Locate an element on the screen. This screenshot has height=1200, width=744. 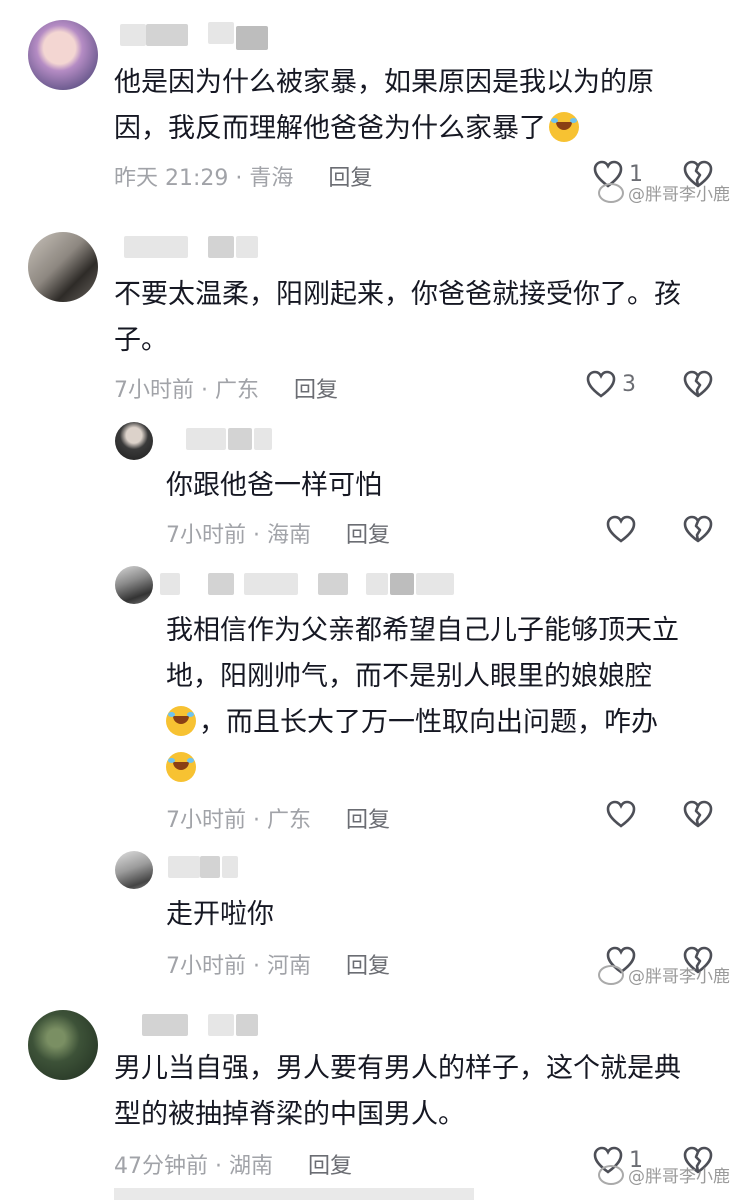
comment-text: 你跟他爸一样可怕 is located at coordinates (274, 485).